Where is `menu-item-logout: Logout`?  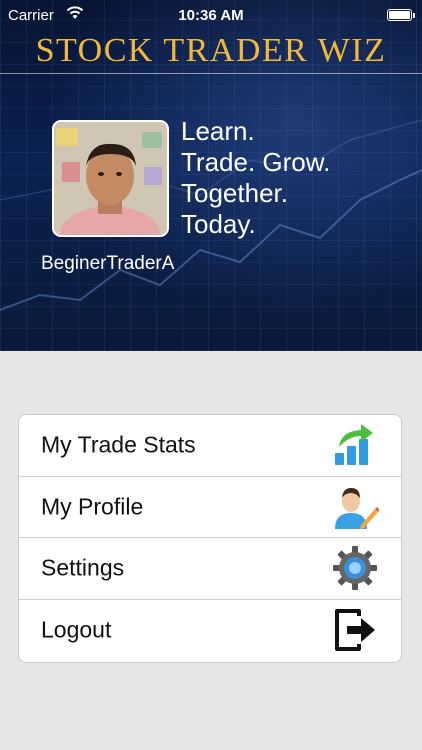 menu-item-logout: Logout is located at coordinates (210, 631).